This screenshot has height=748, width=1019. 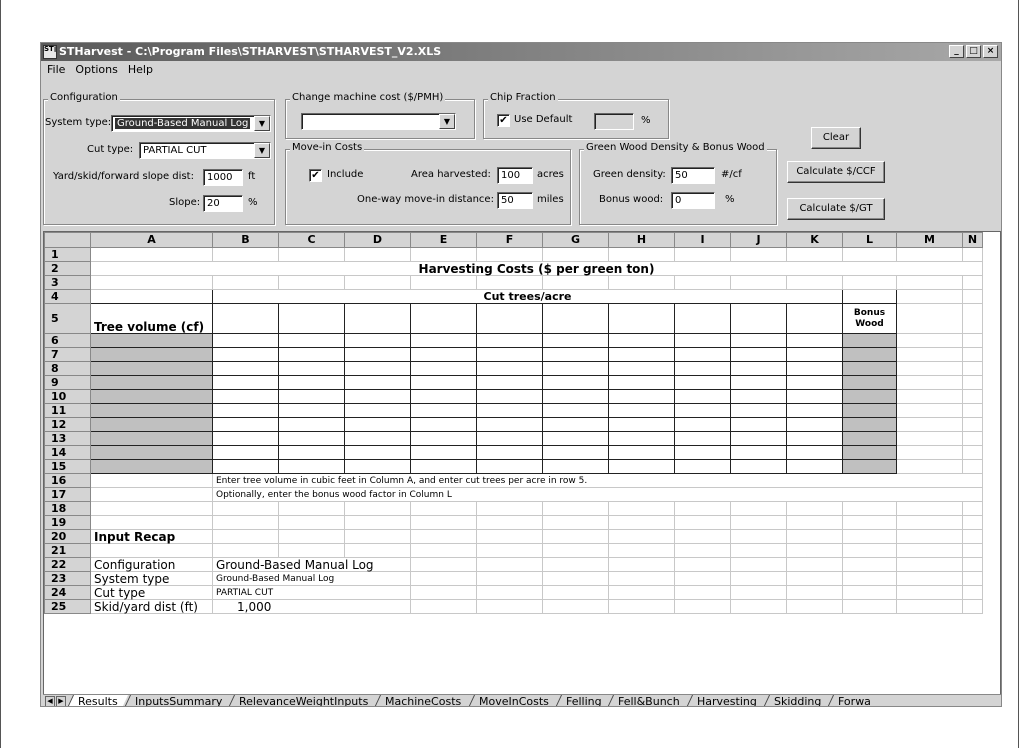 What do you see at coordinates (223, 177) in the screenshot?
I see `slope-dist-input: 1000` at bounding box center [223, 177].